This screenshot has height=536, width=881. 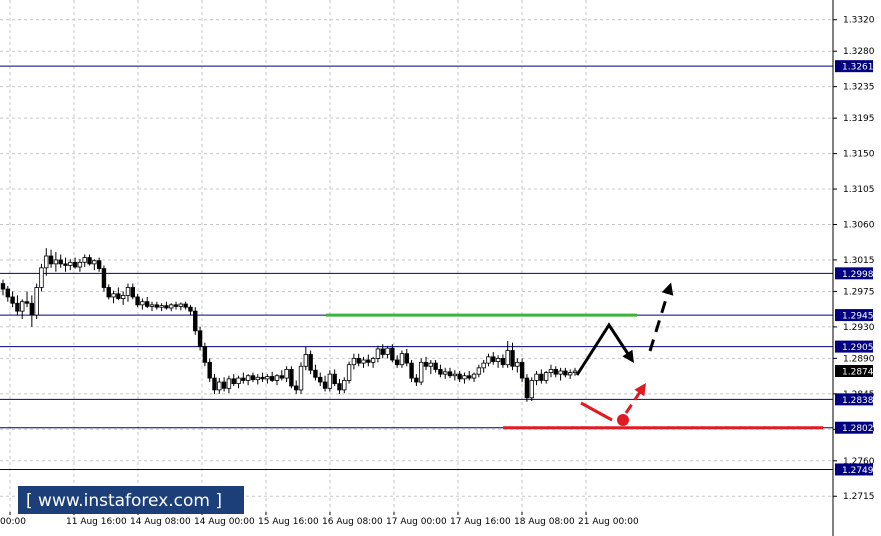 I want to click on level-label-text: 1.3261, so click(x=858, y=68).